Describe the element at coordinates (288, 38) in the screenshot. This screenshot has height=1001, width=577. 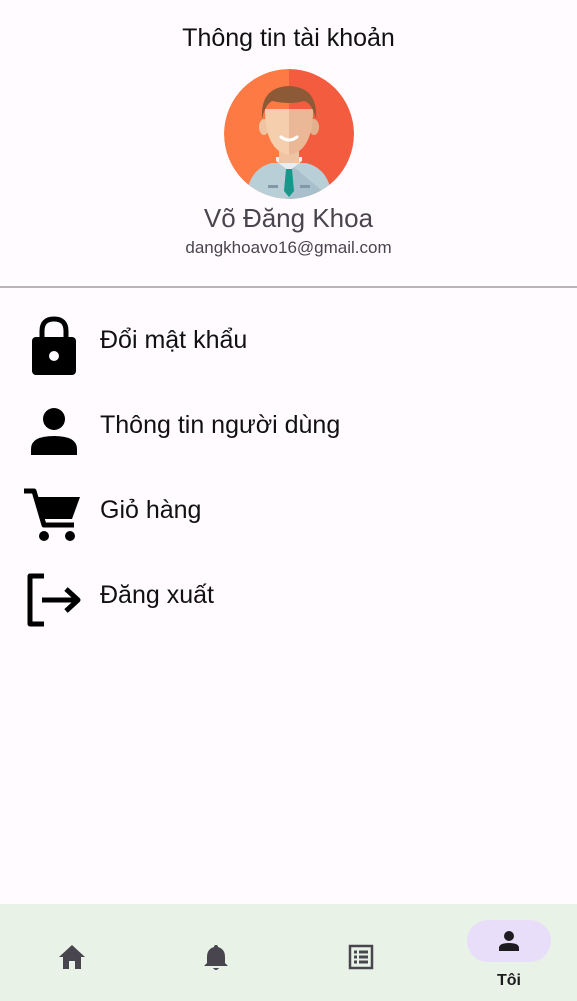
I see `page-title: Thông tin tài khoản` at that location.